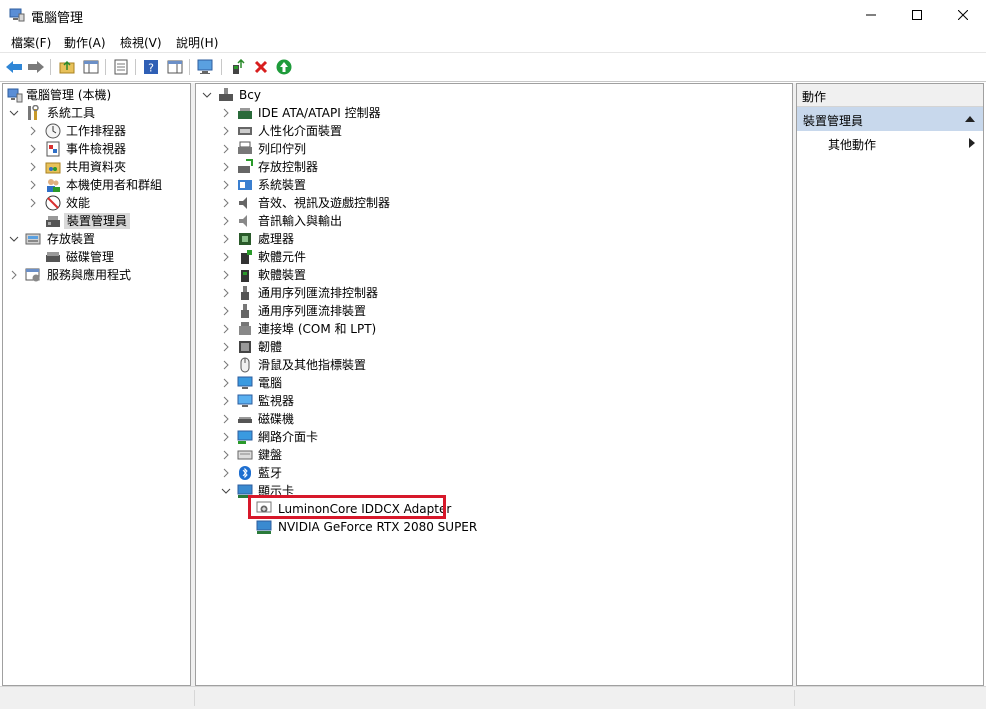  I want to click on tree-item-services-apps: 服務與應用程式, so click(96, 275).